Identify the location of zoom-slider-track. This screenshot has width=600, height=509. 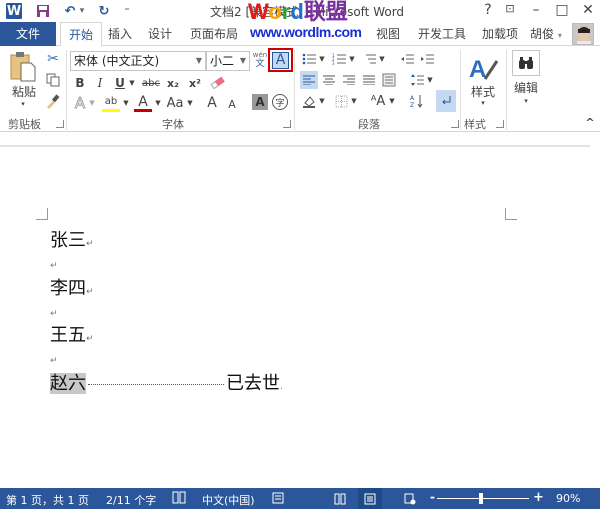
(483, 498).